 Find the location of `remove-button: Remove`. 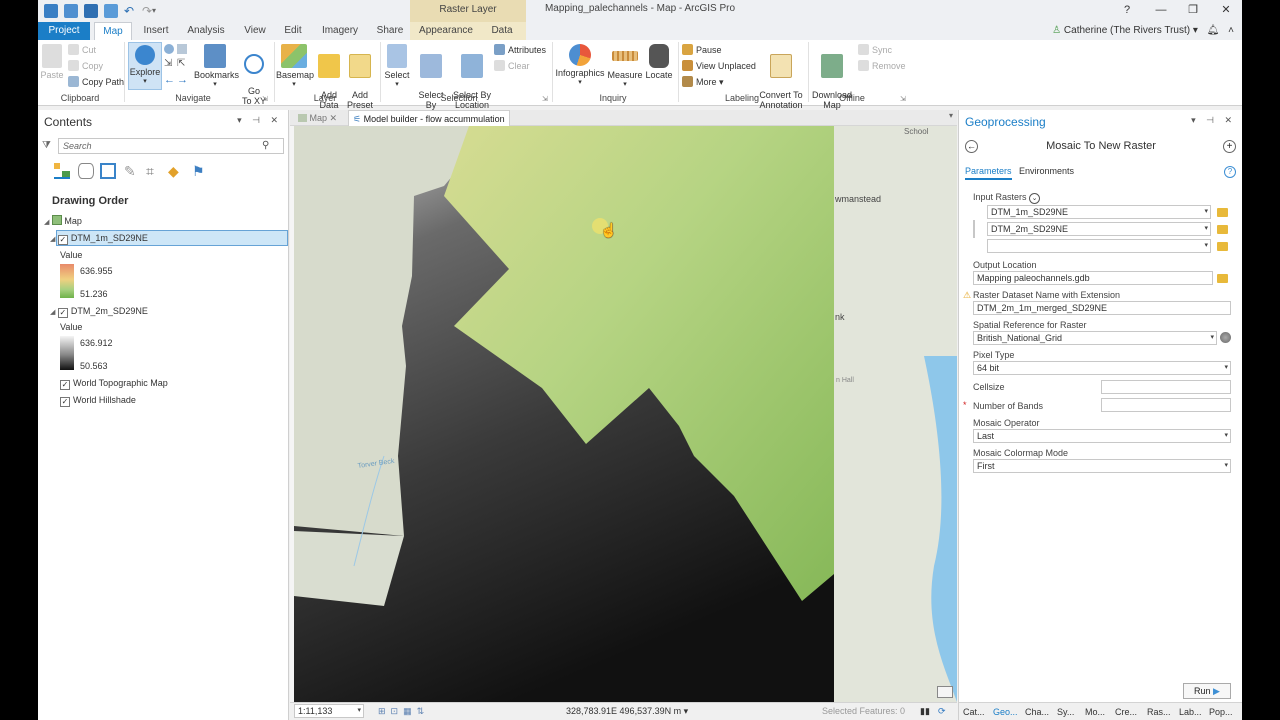

remove-button: Remove is located at coordinates (882, 66).